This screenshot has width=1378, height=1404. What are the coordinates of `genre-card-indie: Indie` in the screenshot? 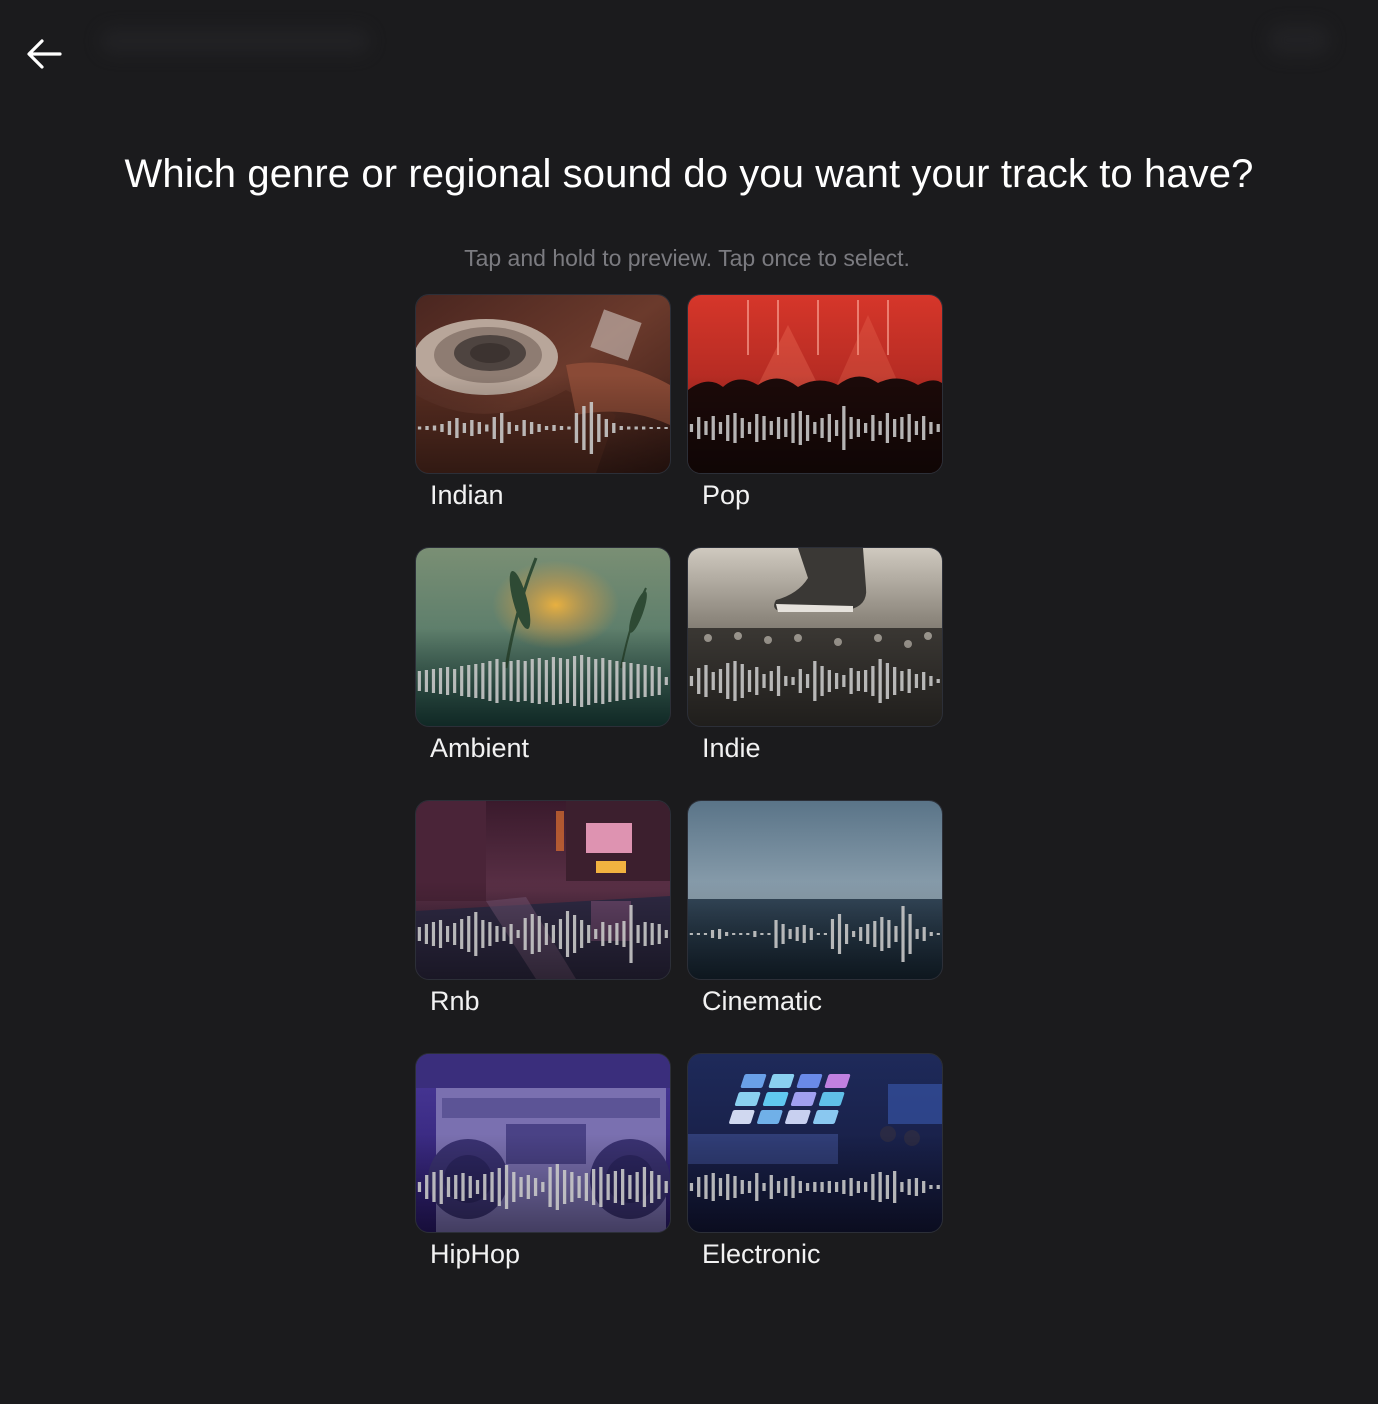 It's located at (815, 673).